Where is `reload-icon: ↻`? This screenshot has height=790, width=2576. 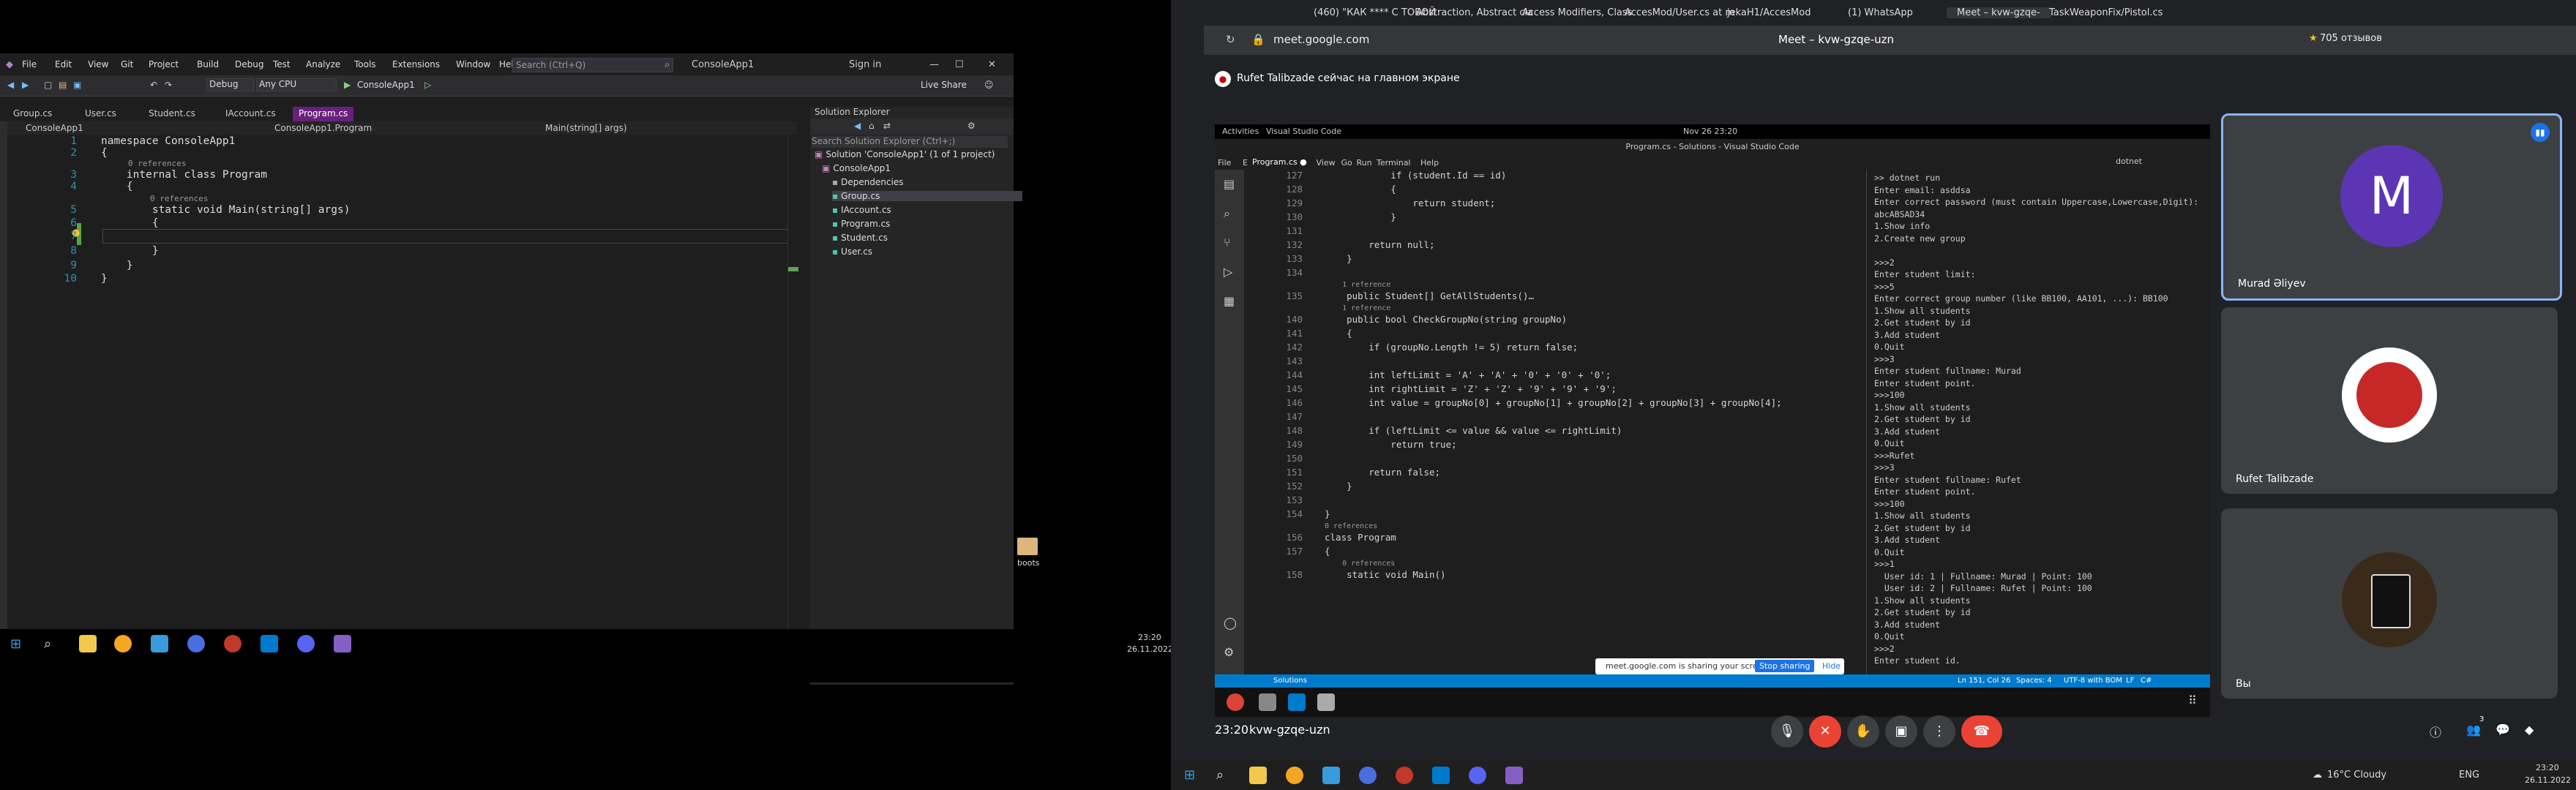 reload-icon: ↻ is located at coordinates (1230, 39).